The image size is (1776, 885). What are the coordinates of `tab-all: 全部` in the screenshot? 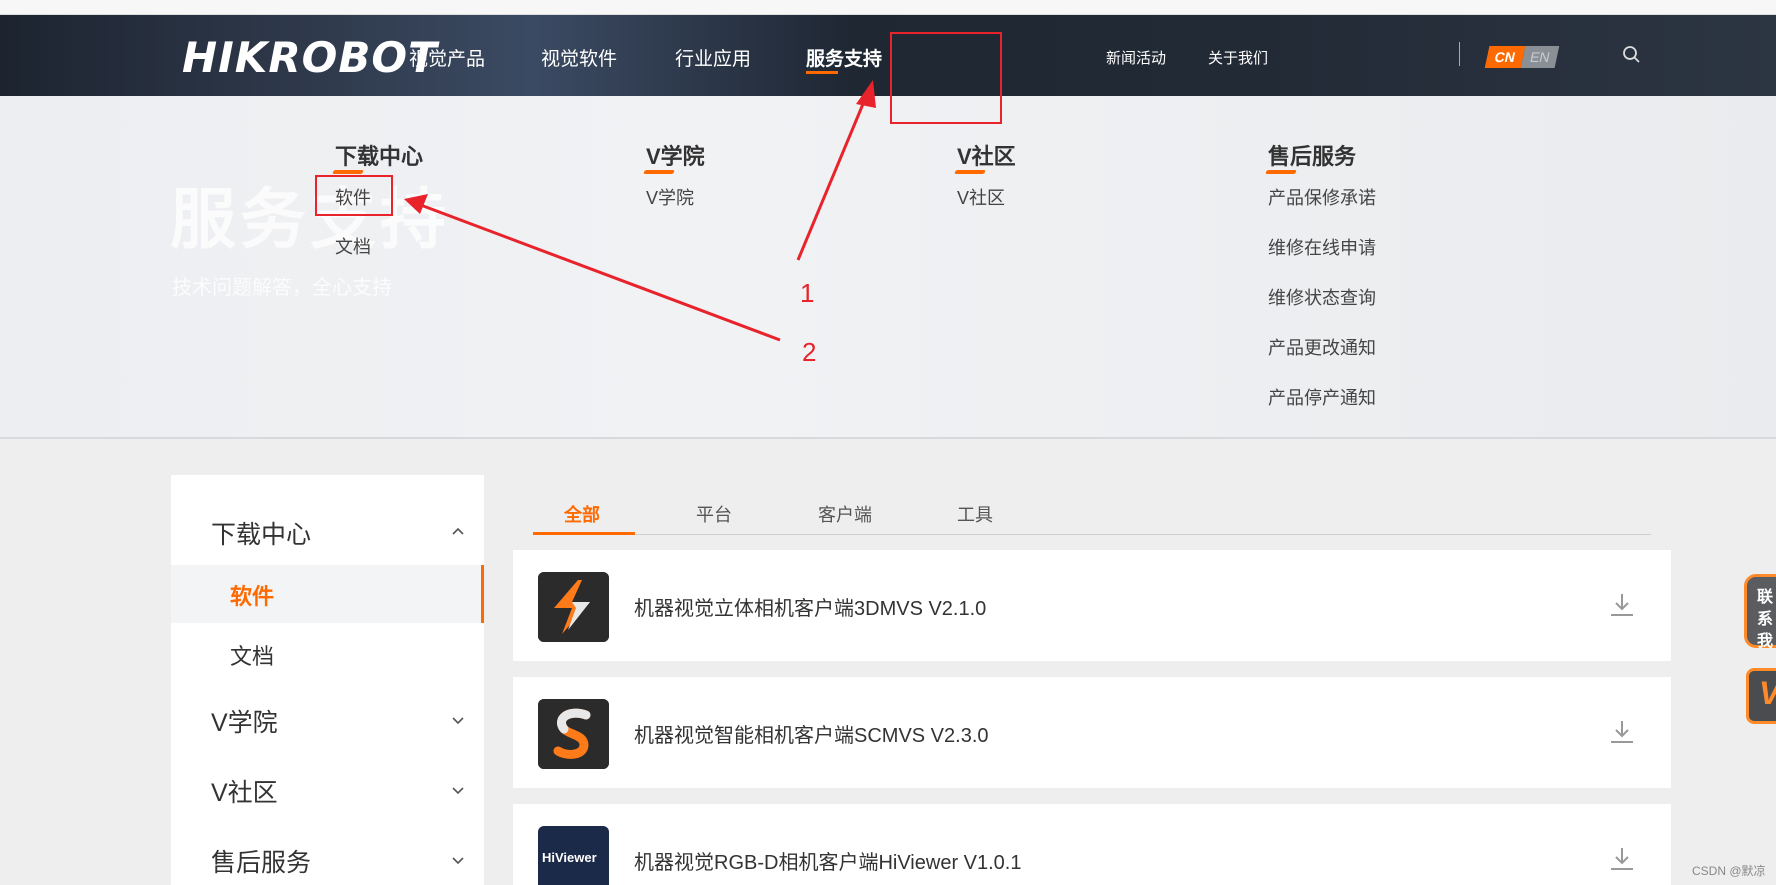 It's located at (582, 514).